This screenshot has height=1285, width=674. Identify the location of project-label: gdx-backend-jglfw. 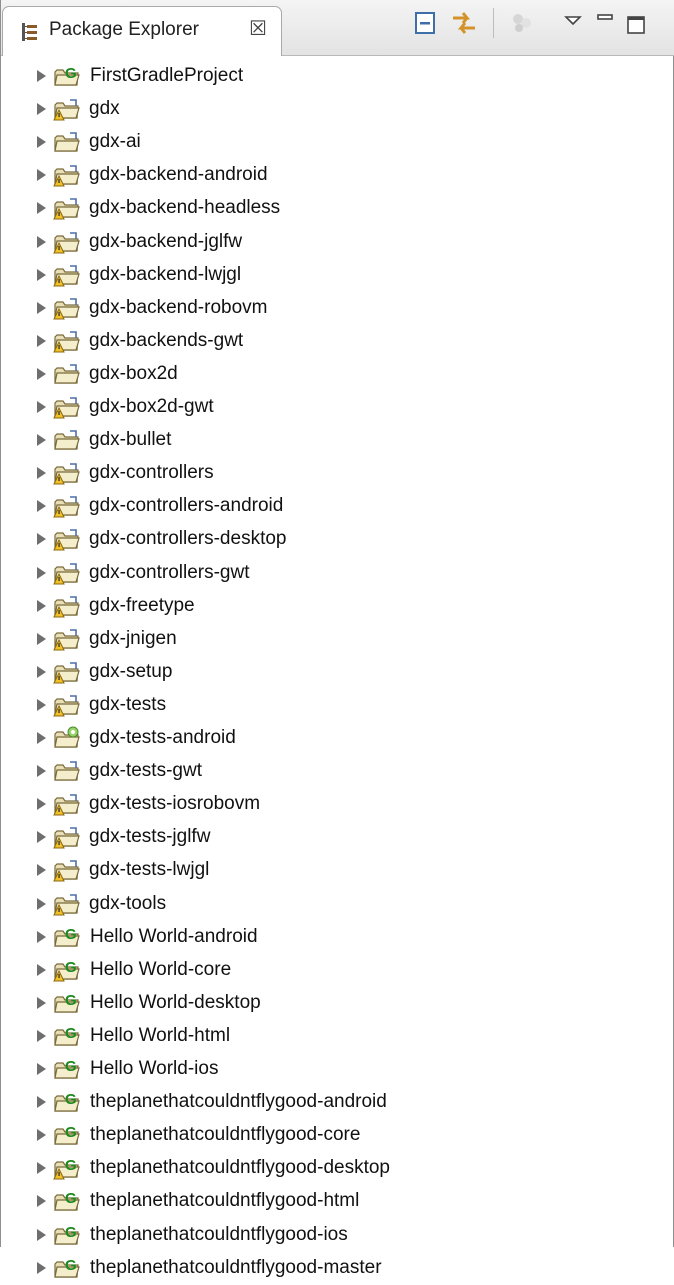
(166, 241).